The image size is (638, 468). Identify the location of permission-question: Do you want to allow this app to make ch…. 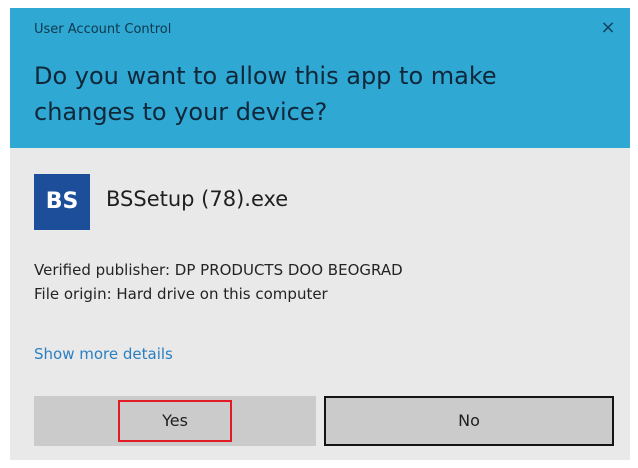
(265, 94).